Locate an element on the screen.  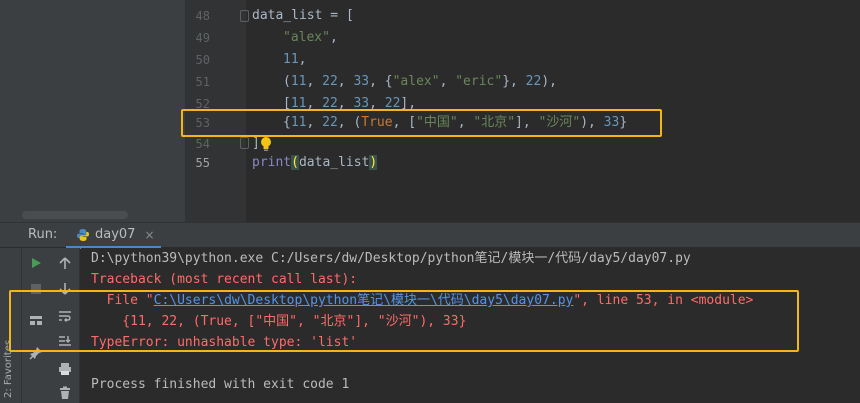
code-line: data_list = [ is located at coordinates (303, 15).